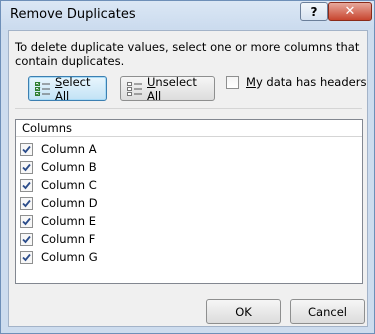  What do you see at coordinates (172, 88) in the screenshot?
I see `unselect-all-label: Unselect All` at bounding box center [172, 88].